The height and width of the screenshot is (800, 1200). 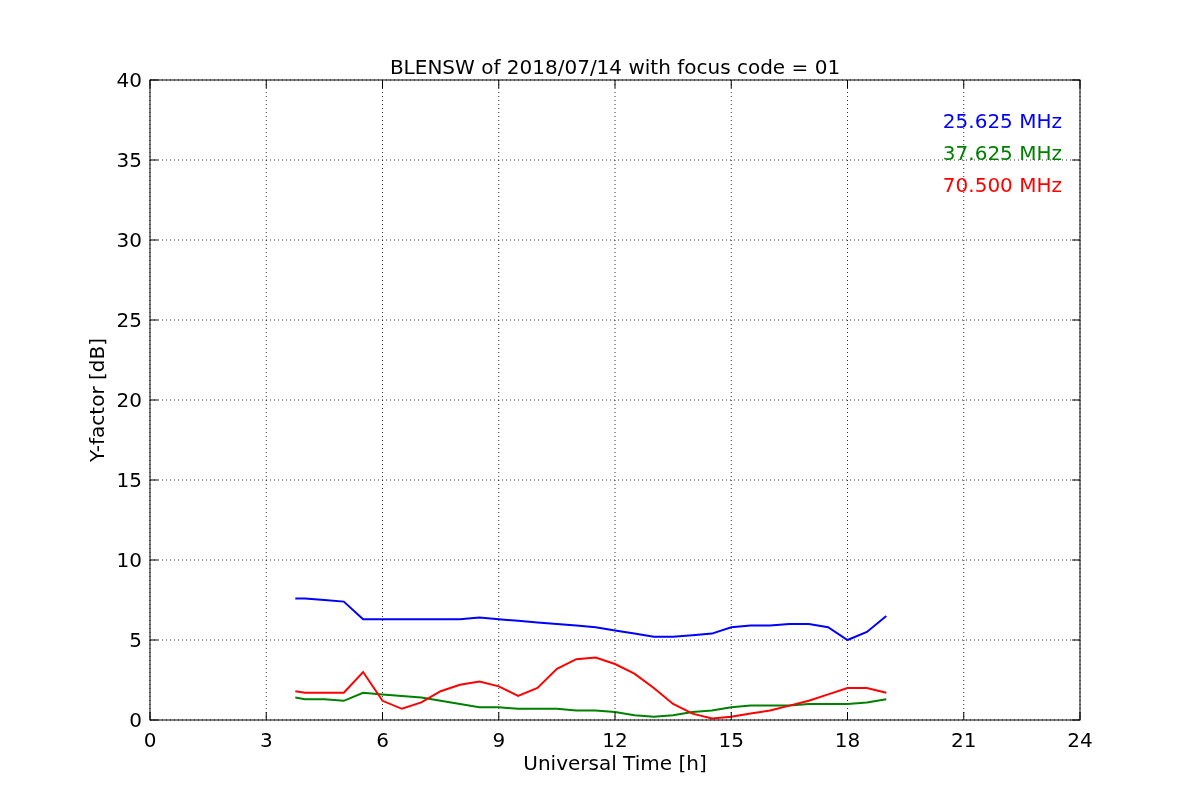 What do you see at coordinates (615, 740) in the screenshot?
I see `x-tick-label: 12` at bounding box center [615, 740].